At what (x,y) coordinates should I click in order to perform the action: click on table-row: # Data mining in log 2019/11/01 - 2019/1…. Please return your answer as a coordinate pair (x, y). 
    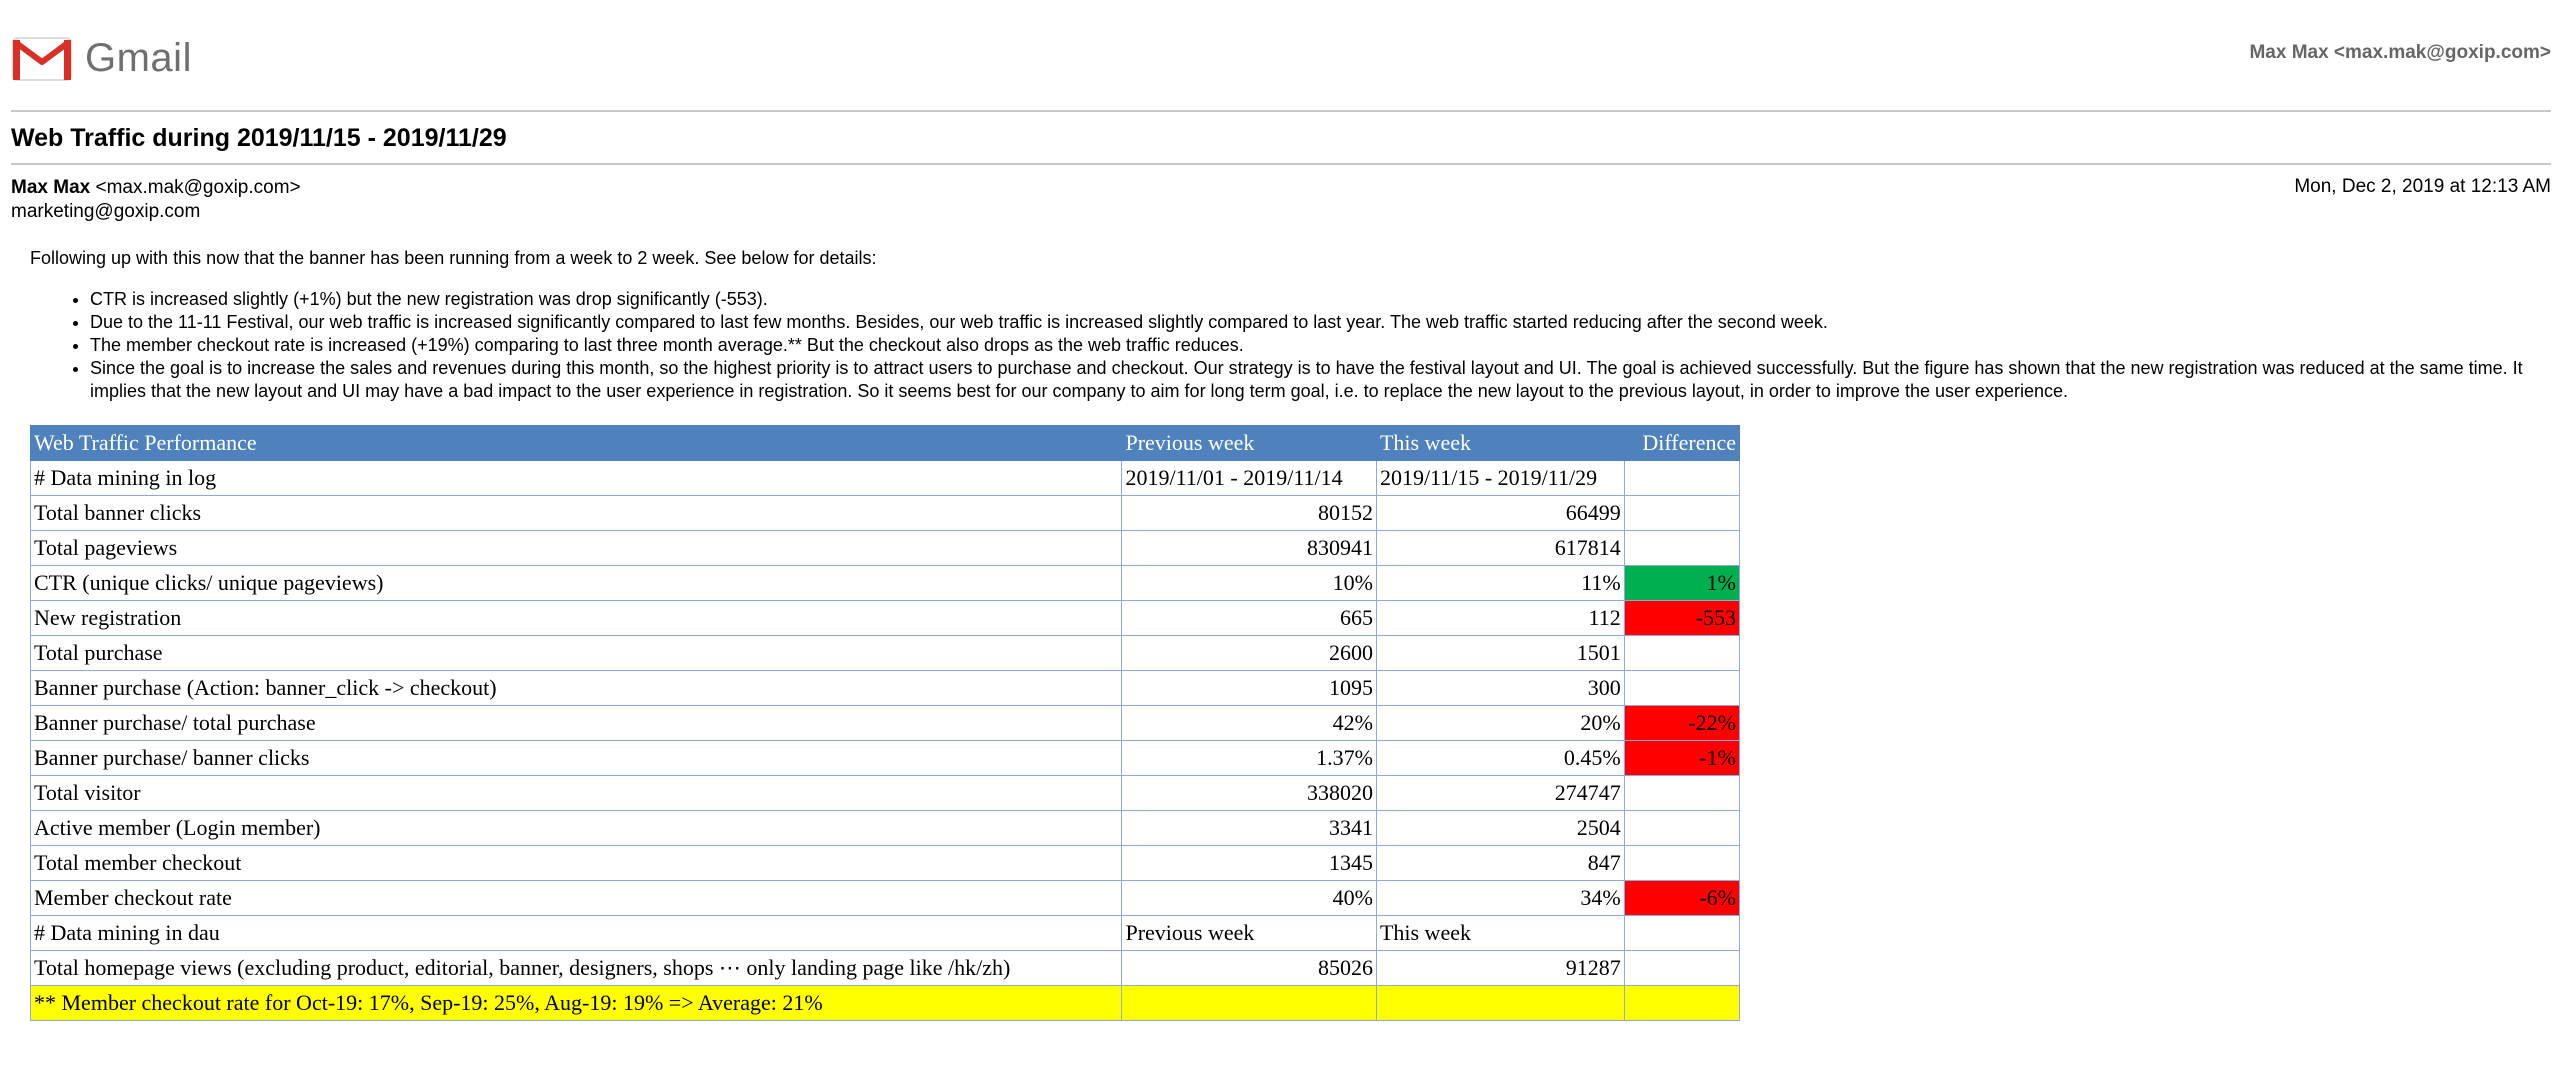
    Looking at the image, I should click on (885, 478).